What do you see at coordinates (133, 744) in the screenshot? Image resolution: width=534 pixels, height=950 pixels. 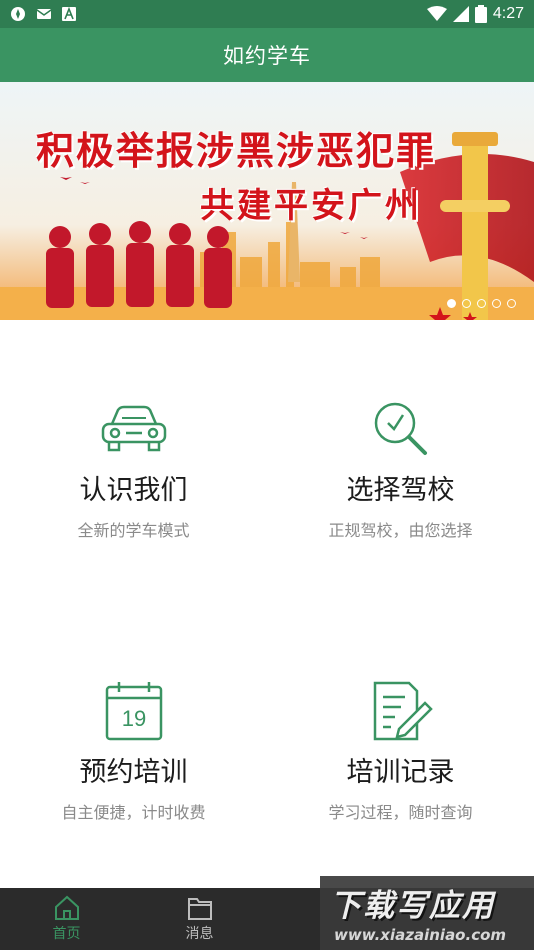 I see `tile-book-training: 19 预约培训 自主便捷，计时收费` at bounding box center [133, 744].